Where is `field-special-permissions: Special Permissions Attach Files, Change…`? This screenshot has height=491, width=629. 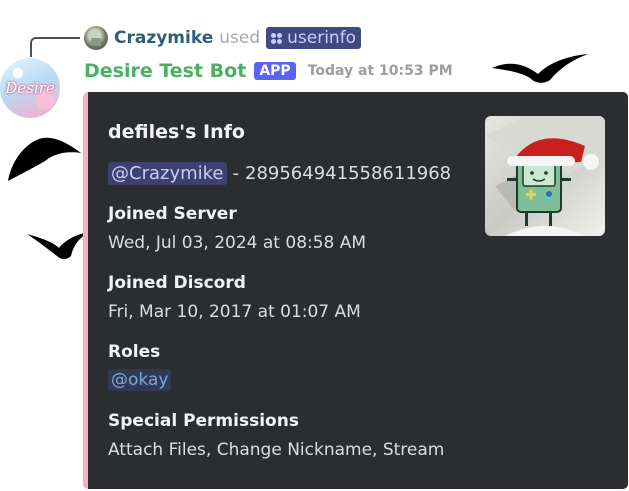
field-special-permissions: Special Permissions Attach Files, Change… is located at coordinates (276, 435).